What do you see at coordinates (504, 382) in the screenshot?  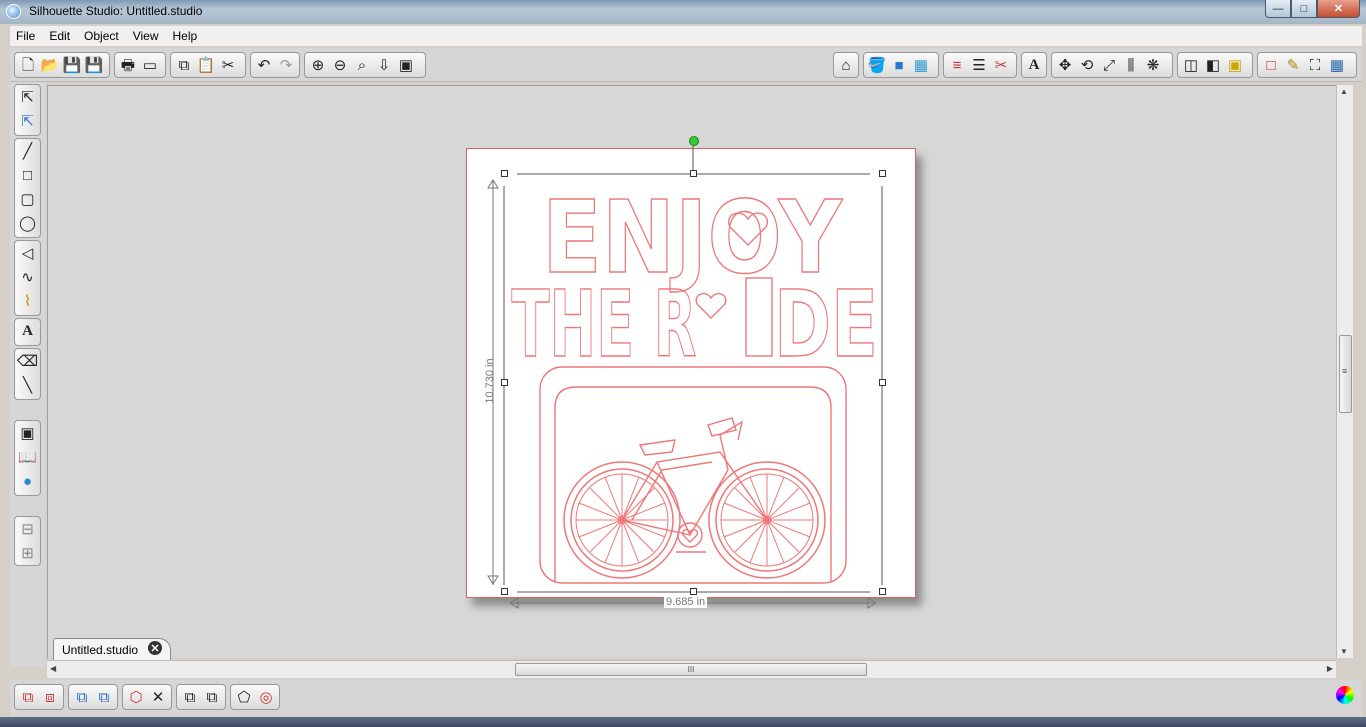 I see `resize-handle-l` at bounding box center [504, 382].